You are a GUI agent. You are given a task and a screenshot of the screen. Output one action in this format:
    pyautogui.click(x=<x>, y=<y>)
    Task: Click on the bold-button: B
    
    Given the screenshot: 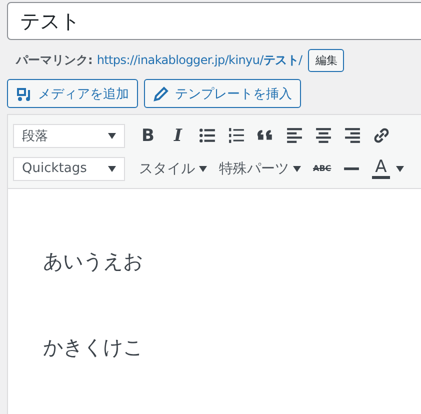 What is the action you would take?
    pyautogui.click(x=148, y=136)
    